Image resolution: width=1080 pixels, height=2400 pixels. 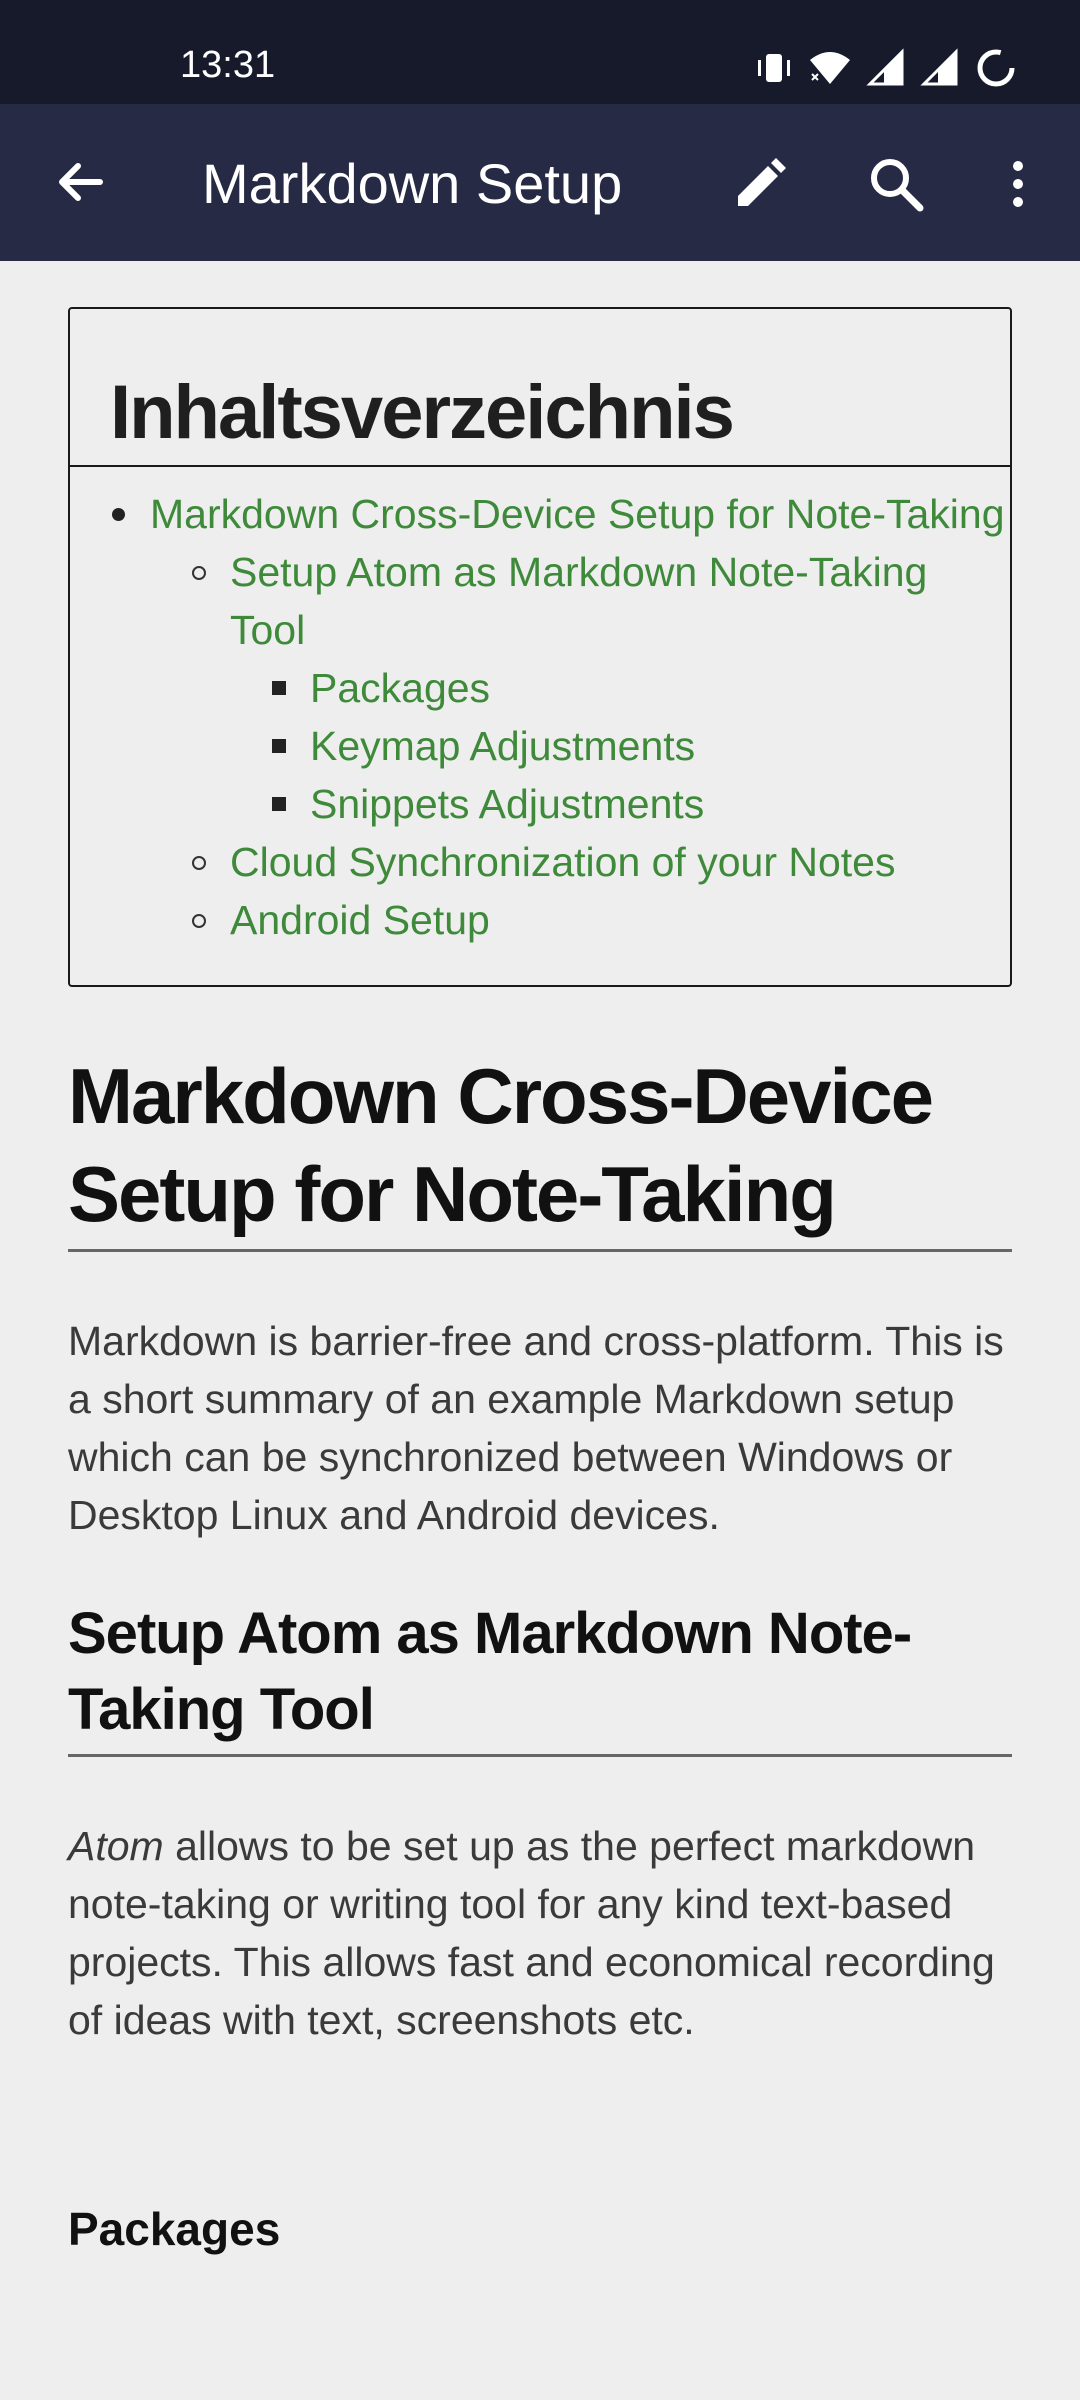 I want to click on toc-link: Snippets Adjustments, so click(x=660, y=804).